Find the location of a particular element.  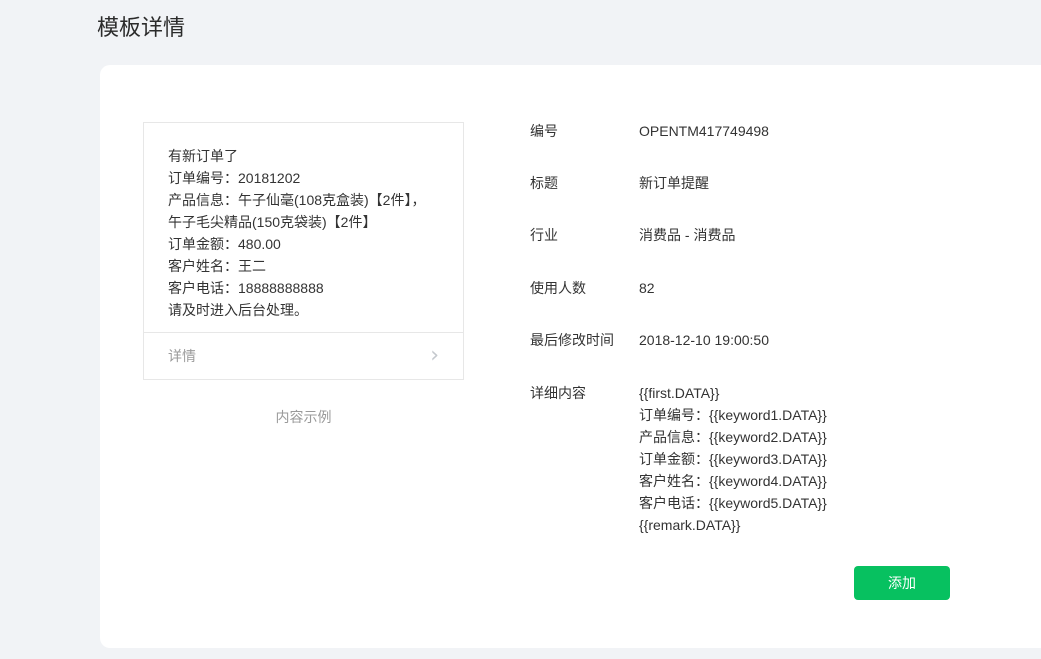

content-line-first: {{first.DATA}} is located at coordinates (679, 393).